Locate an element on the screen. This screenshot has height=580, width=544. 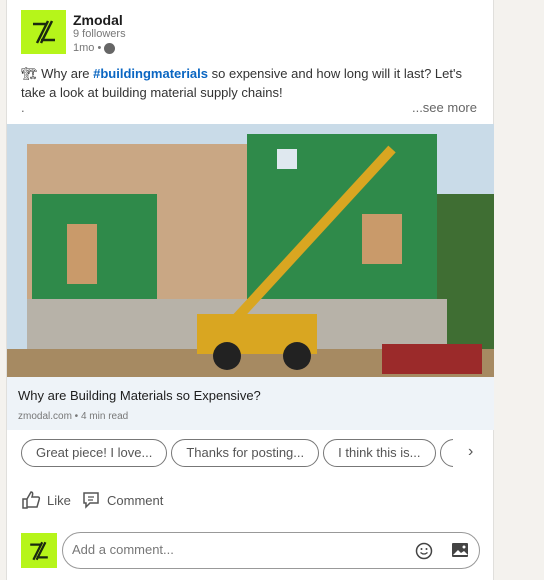
user-avatar is located at coordinates (39, 550).